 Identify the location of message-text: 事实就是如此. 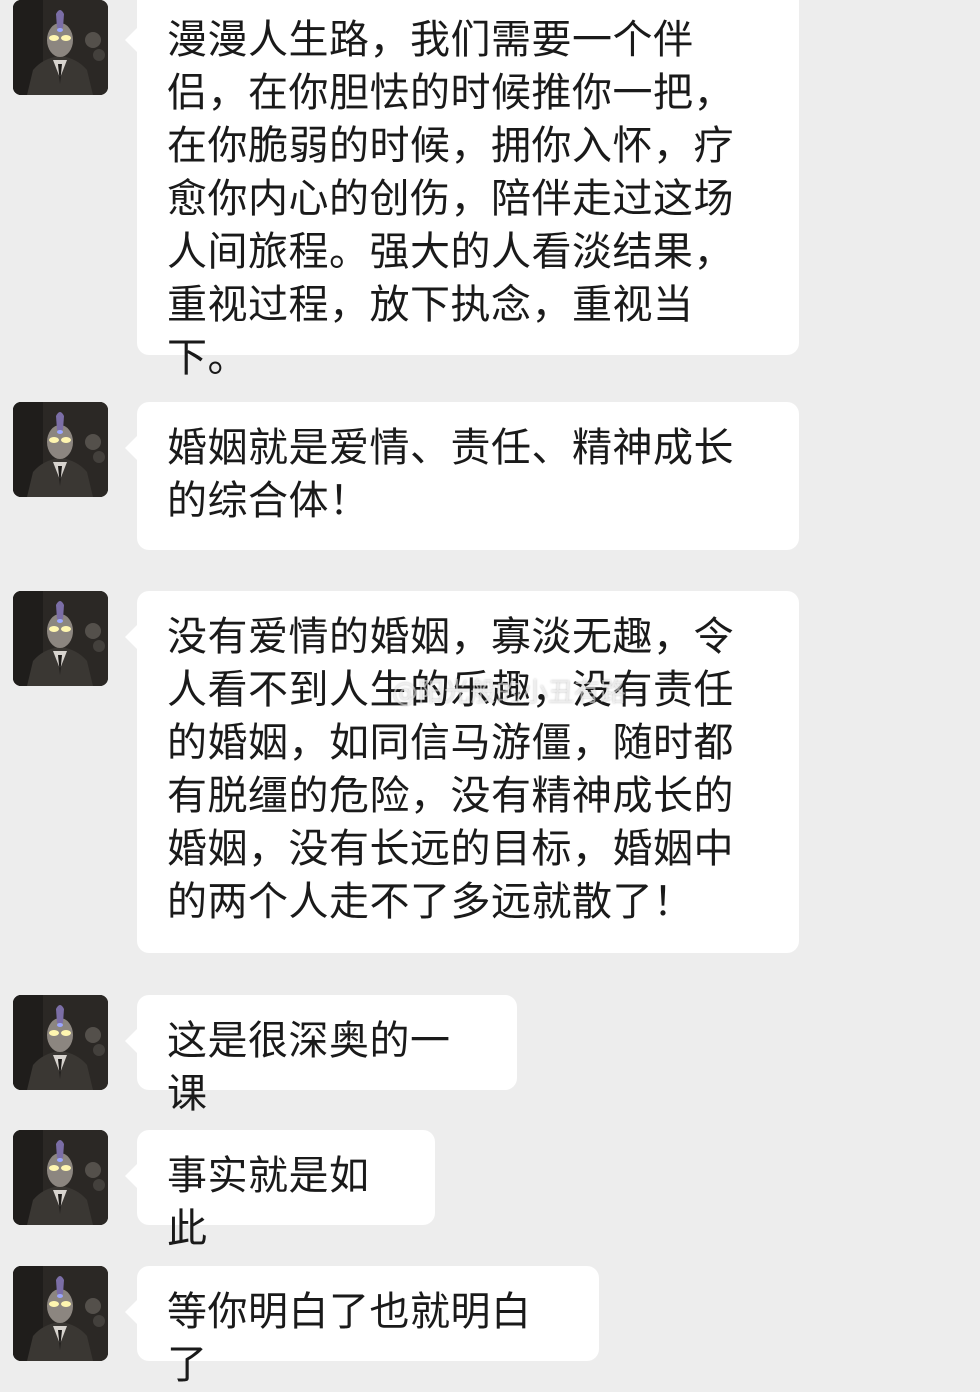
(268, 1202).